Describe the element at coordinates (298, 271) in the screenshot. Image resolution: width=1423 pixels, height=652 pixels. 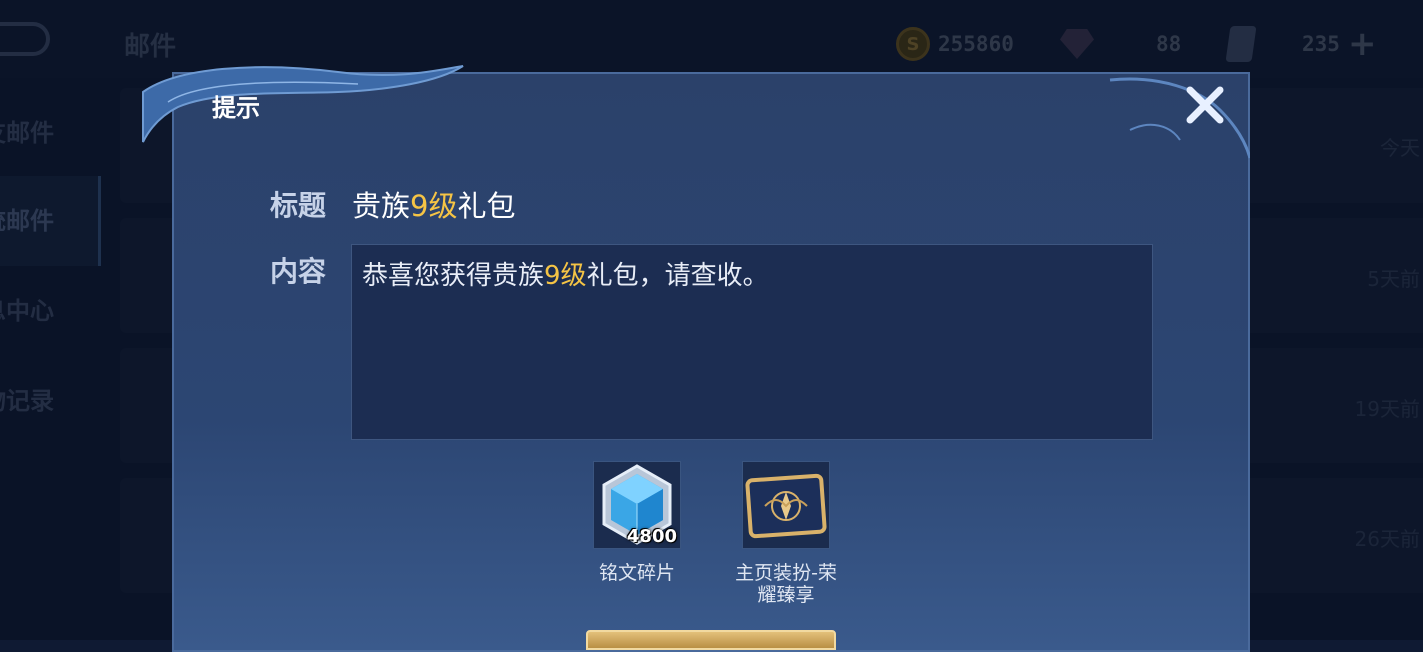
I see `content-label: 内容` at that location.